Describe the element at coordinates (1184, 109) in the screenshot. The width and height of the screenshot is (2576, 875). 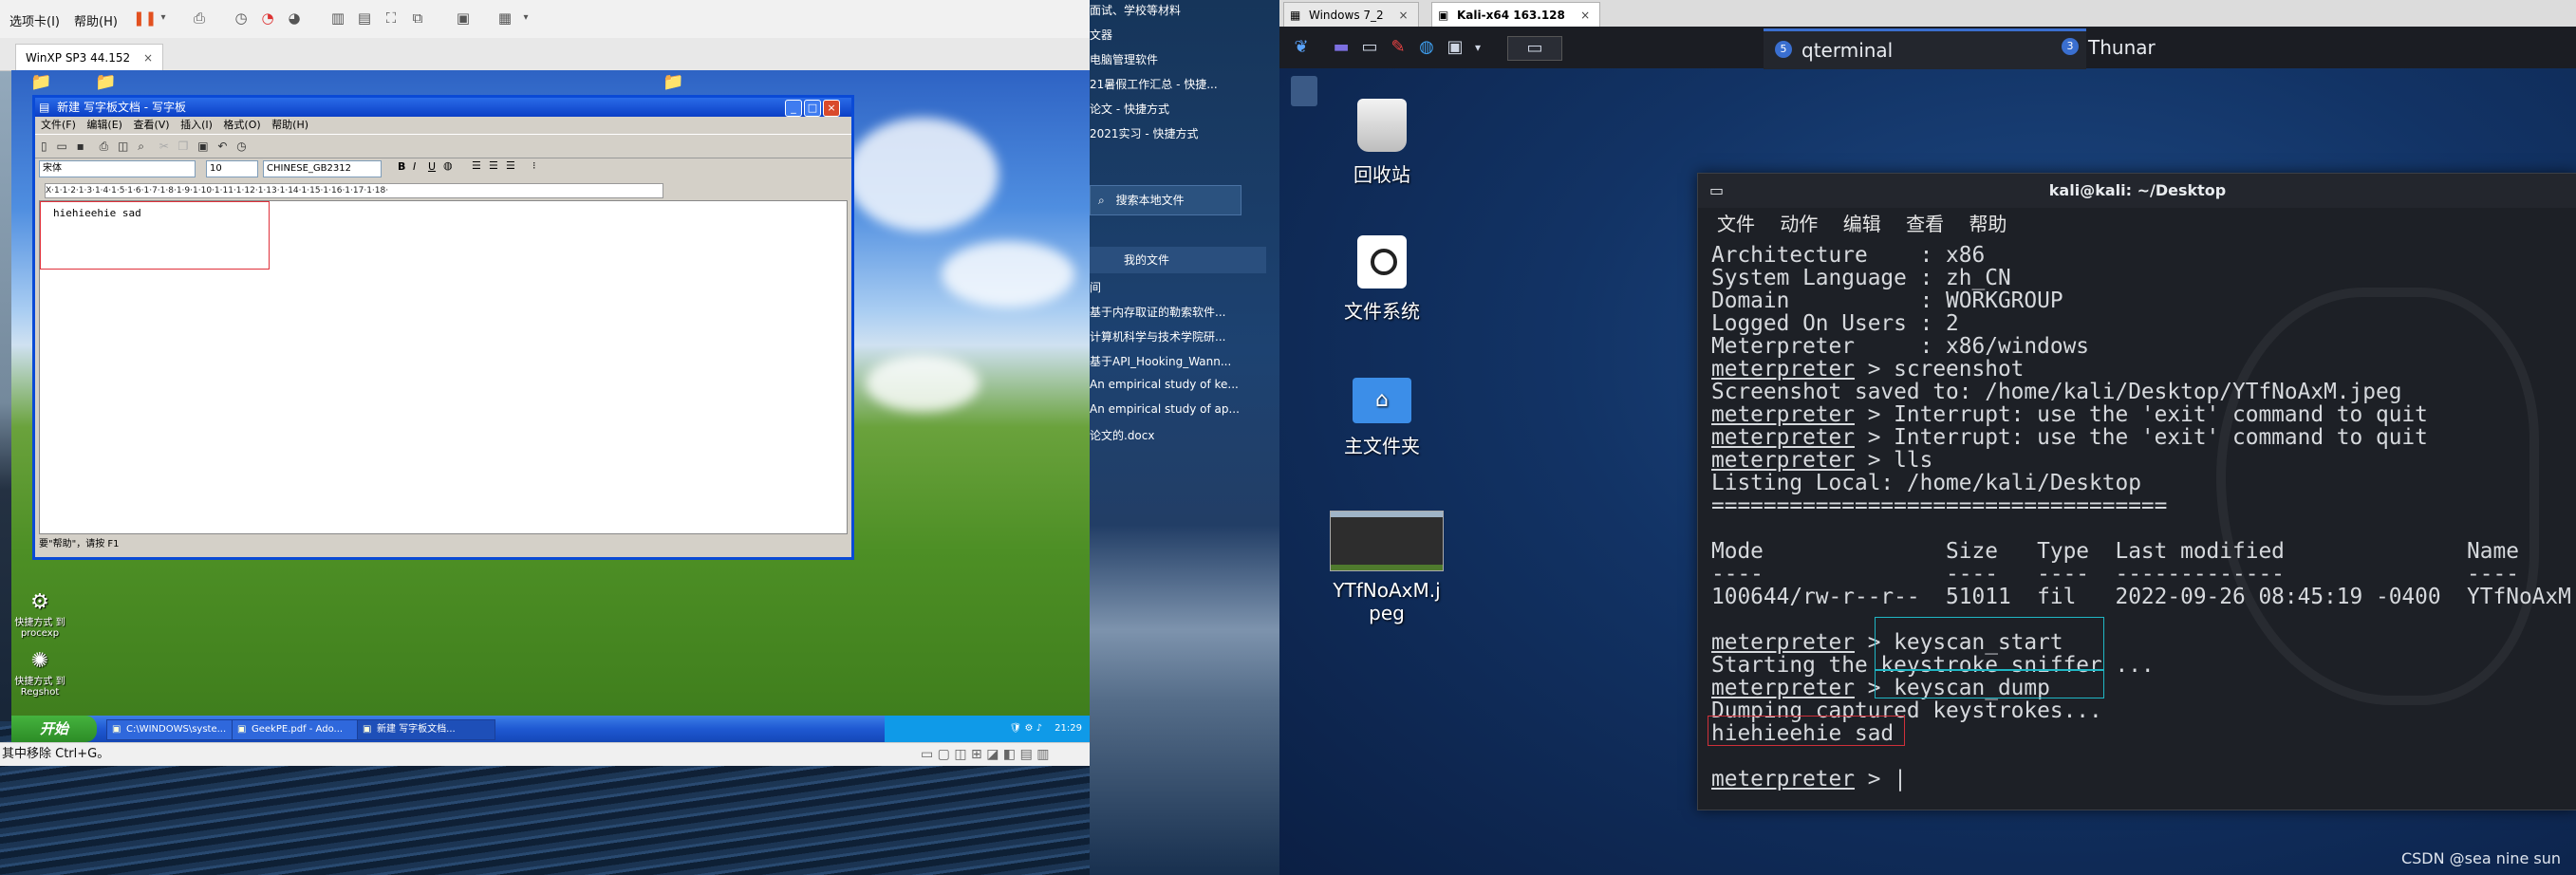
I see `list-item: 论文 - 快捷方式` at that location.